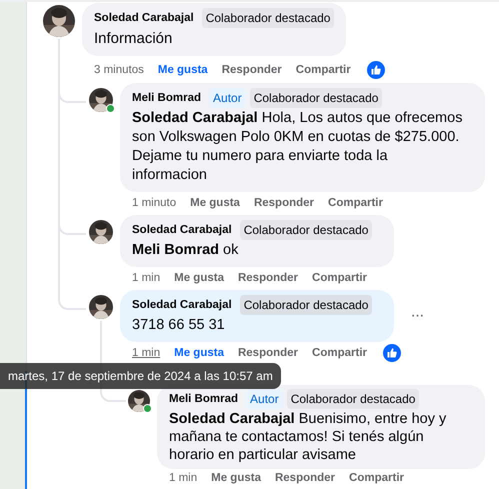 The width and height of the screenshot is (499, 489). I want to click on timestamp-link: 1 minuto, so click(154, 203).